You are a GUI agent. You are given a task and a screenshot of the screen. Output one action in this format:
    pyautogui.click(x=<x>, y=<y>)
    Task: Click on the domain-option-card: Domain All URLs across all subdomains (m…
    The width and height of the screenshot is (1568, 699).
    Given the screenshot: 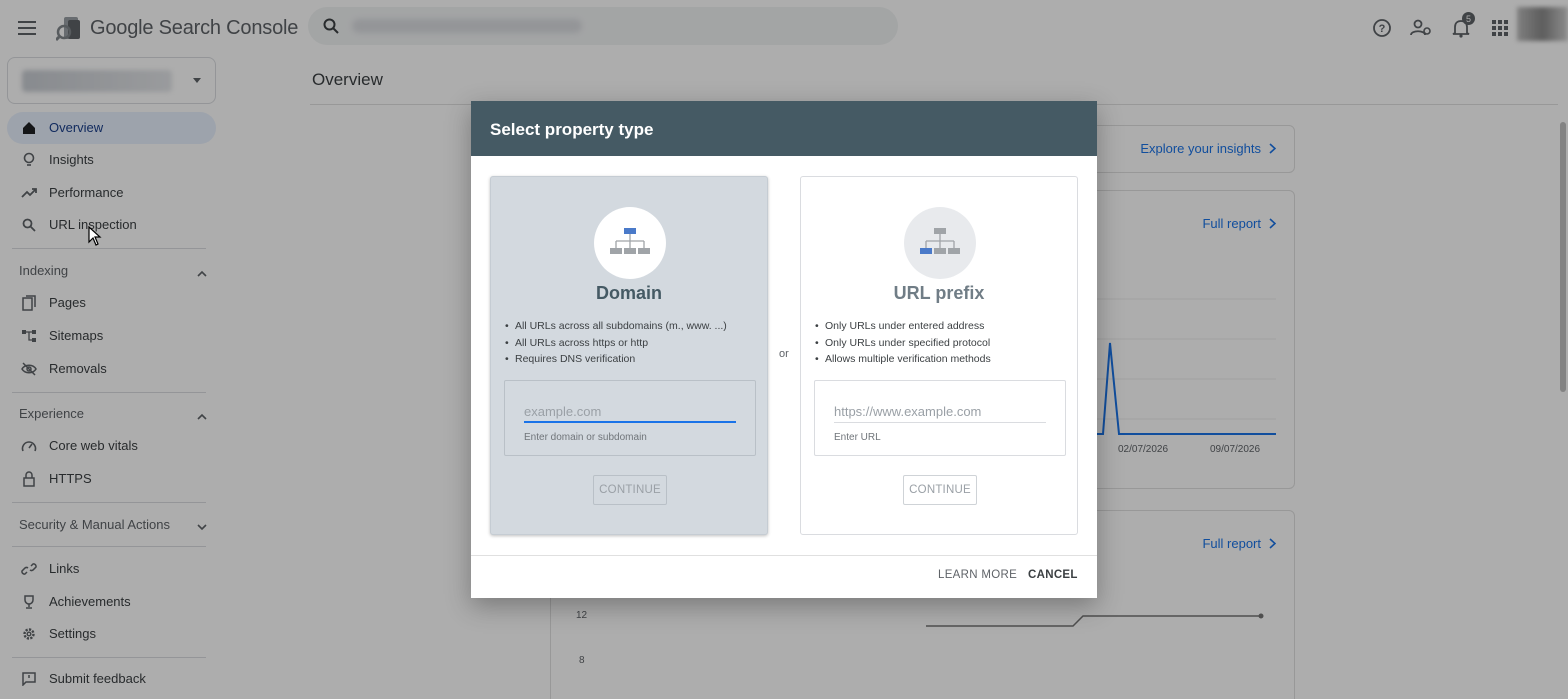 What is the action you would take?
    pyautogui.click(x=629, y=355)
    